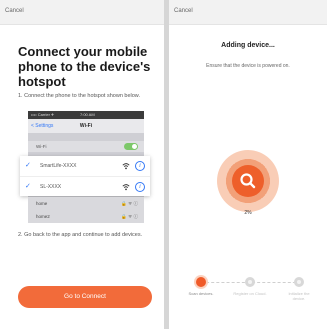 The image size is (327, 329). I want to click on status-time: 7:00 AM, so click(87, 114).